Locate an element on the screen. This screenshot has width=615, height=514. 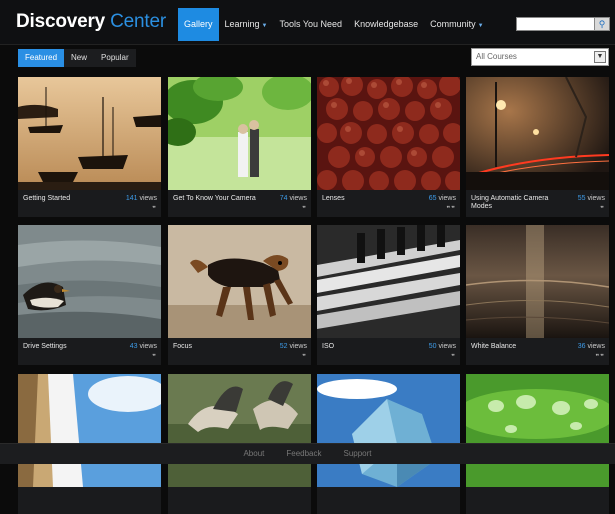
thumbnail-sunset-sea is located at coordinates (537, 281).